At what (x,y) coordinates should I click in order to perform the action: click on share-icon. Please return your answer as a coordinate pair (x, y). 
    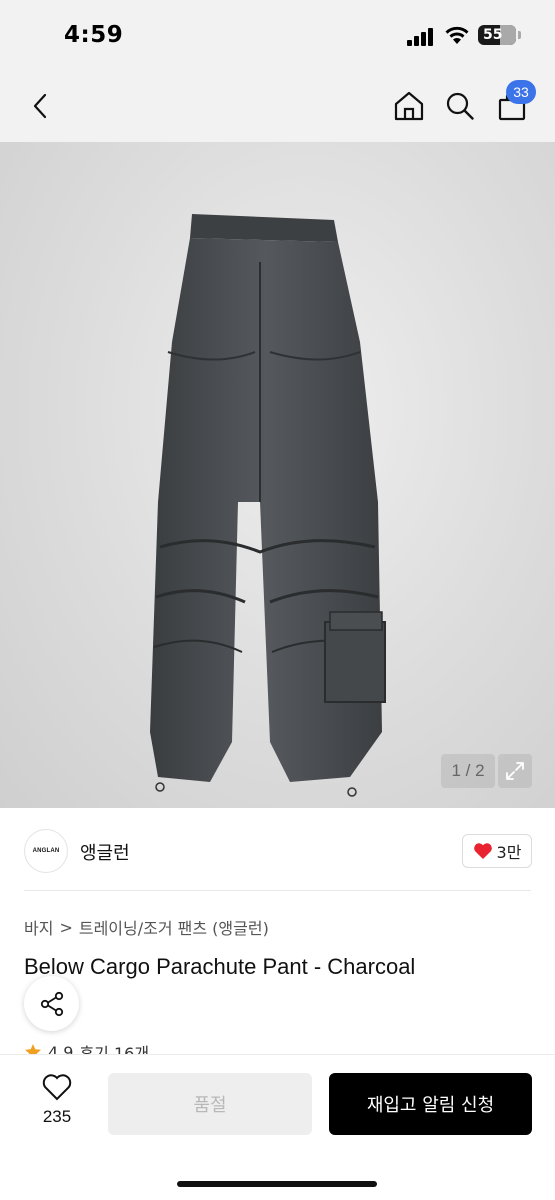
    Looking at the image, I should click on (51, 1003).